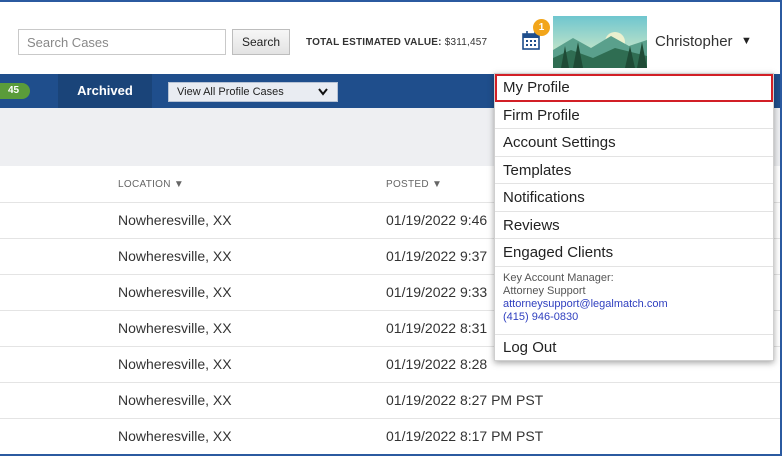 This screenshot has height=456, width=782. Describe the element at coordinates (374, 42) in the screenshot. I see `total-label: TOTAL ESTIMATED VALUE:` at that location.